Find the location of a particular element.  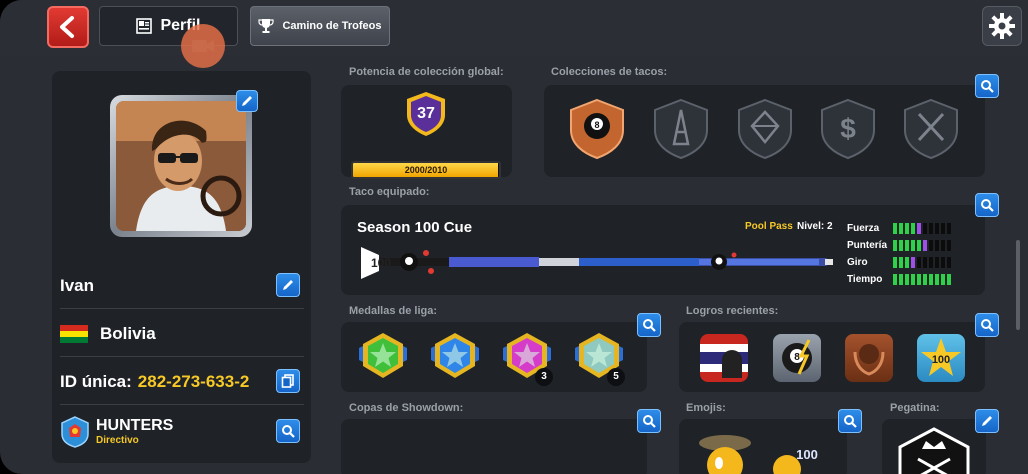

club-info: HUNTERS Directivo is located at coordinates (134, 432).